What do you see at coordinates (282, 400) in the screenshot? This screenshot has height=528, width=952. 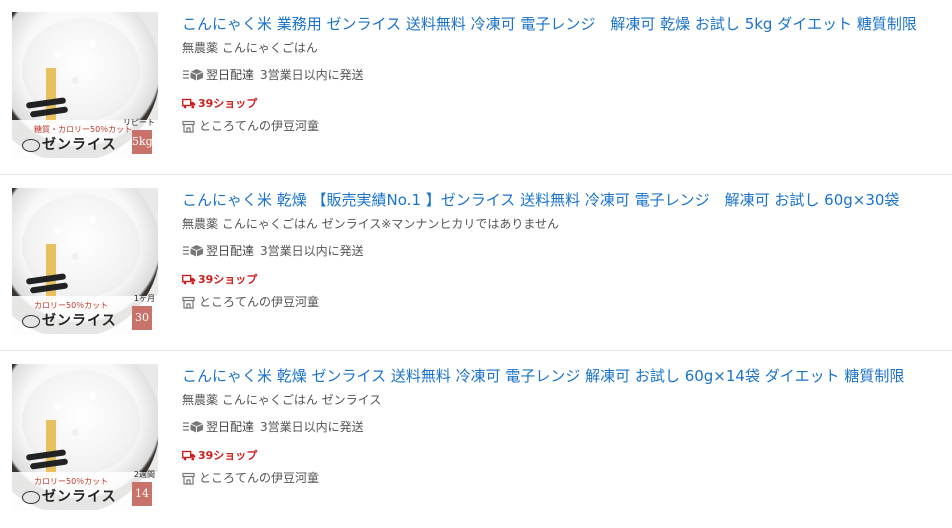 I see `product-subtitle: 無農薬 こんにゃくごはん ゼンライス` at bounding box center [282, 400].